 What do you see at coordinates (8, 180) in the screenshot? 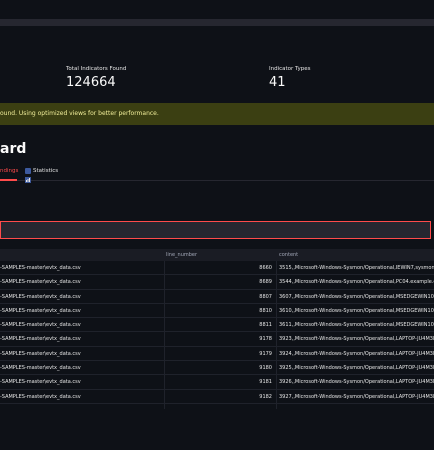
I see `tab-active-underline` at bounding box center [8, 180].